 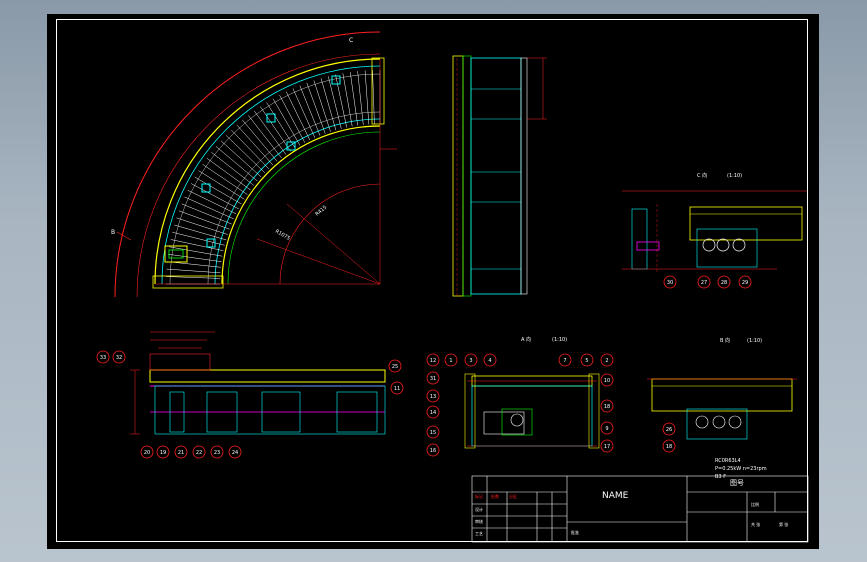 I want to click on view-b-label: B 向, so click(x=725, y=340).